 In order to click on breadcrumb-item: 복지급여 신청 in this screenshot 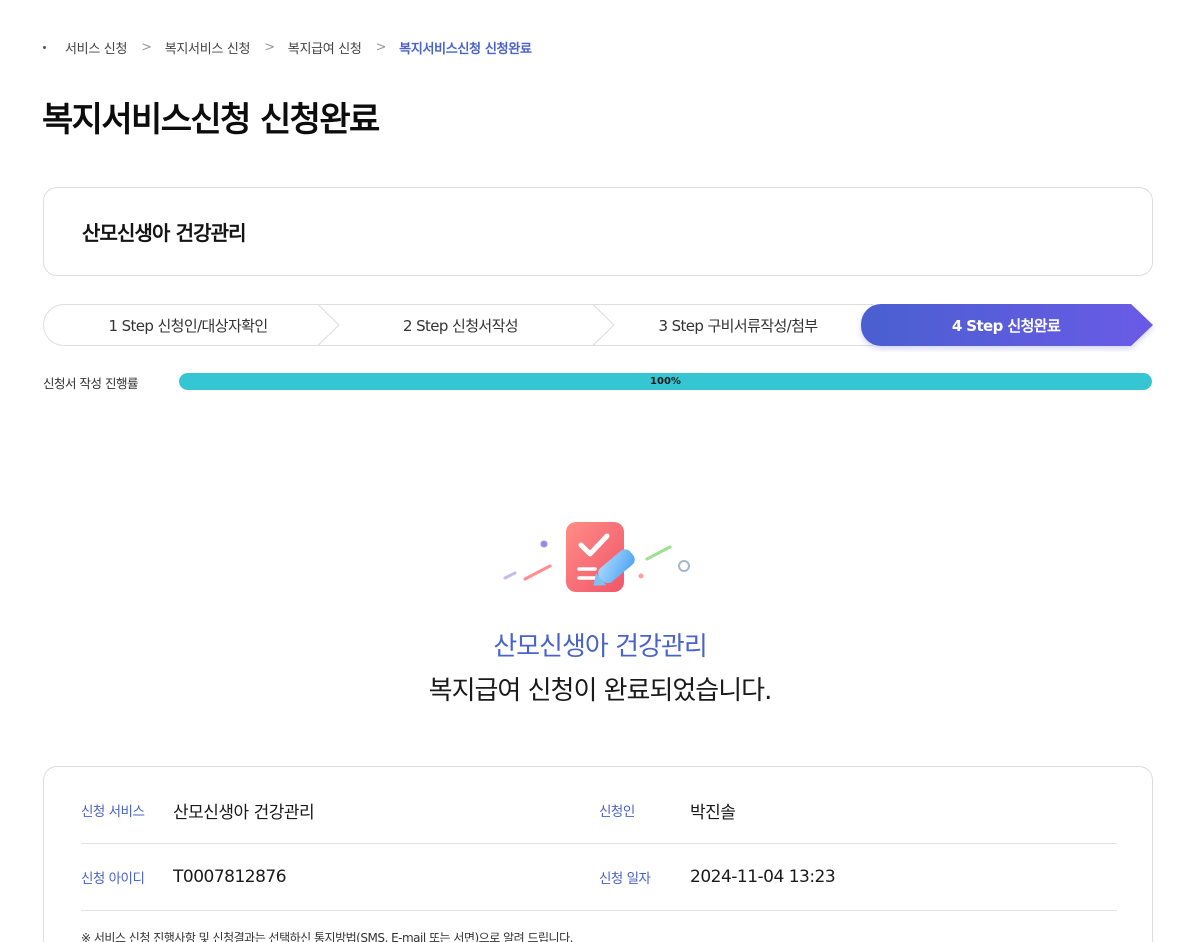, I will do `click(325, 47)`.